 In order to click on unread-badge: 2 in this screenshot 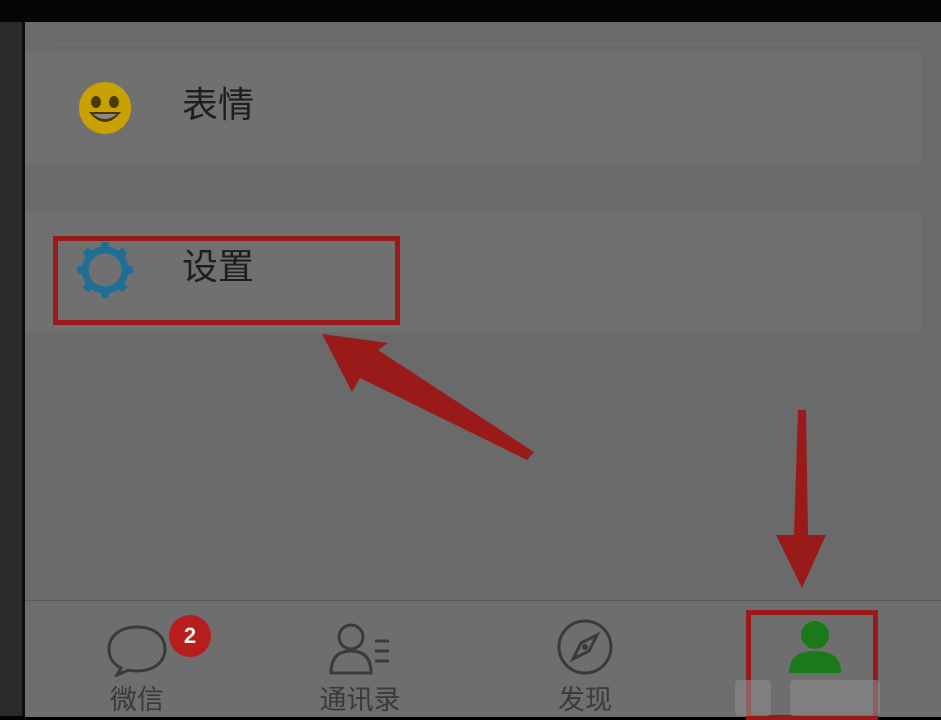, I will do `click(190, 636)`.